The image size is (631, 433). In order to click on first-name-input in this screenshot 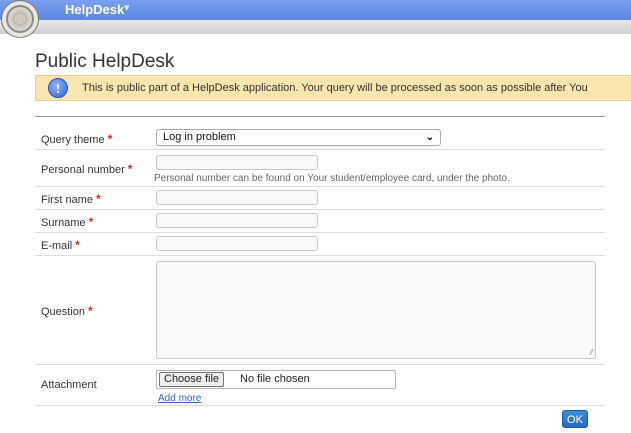, I will do `click(237, 197)`.